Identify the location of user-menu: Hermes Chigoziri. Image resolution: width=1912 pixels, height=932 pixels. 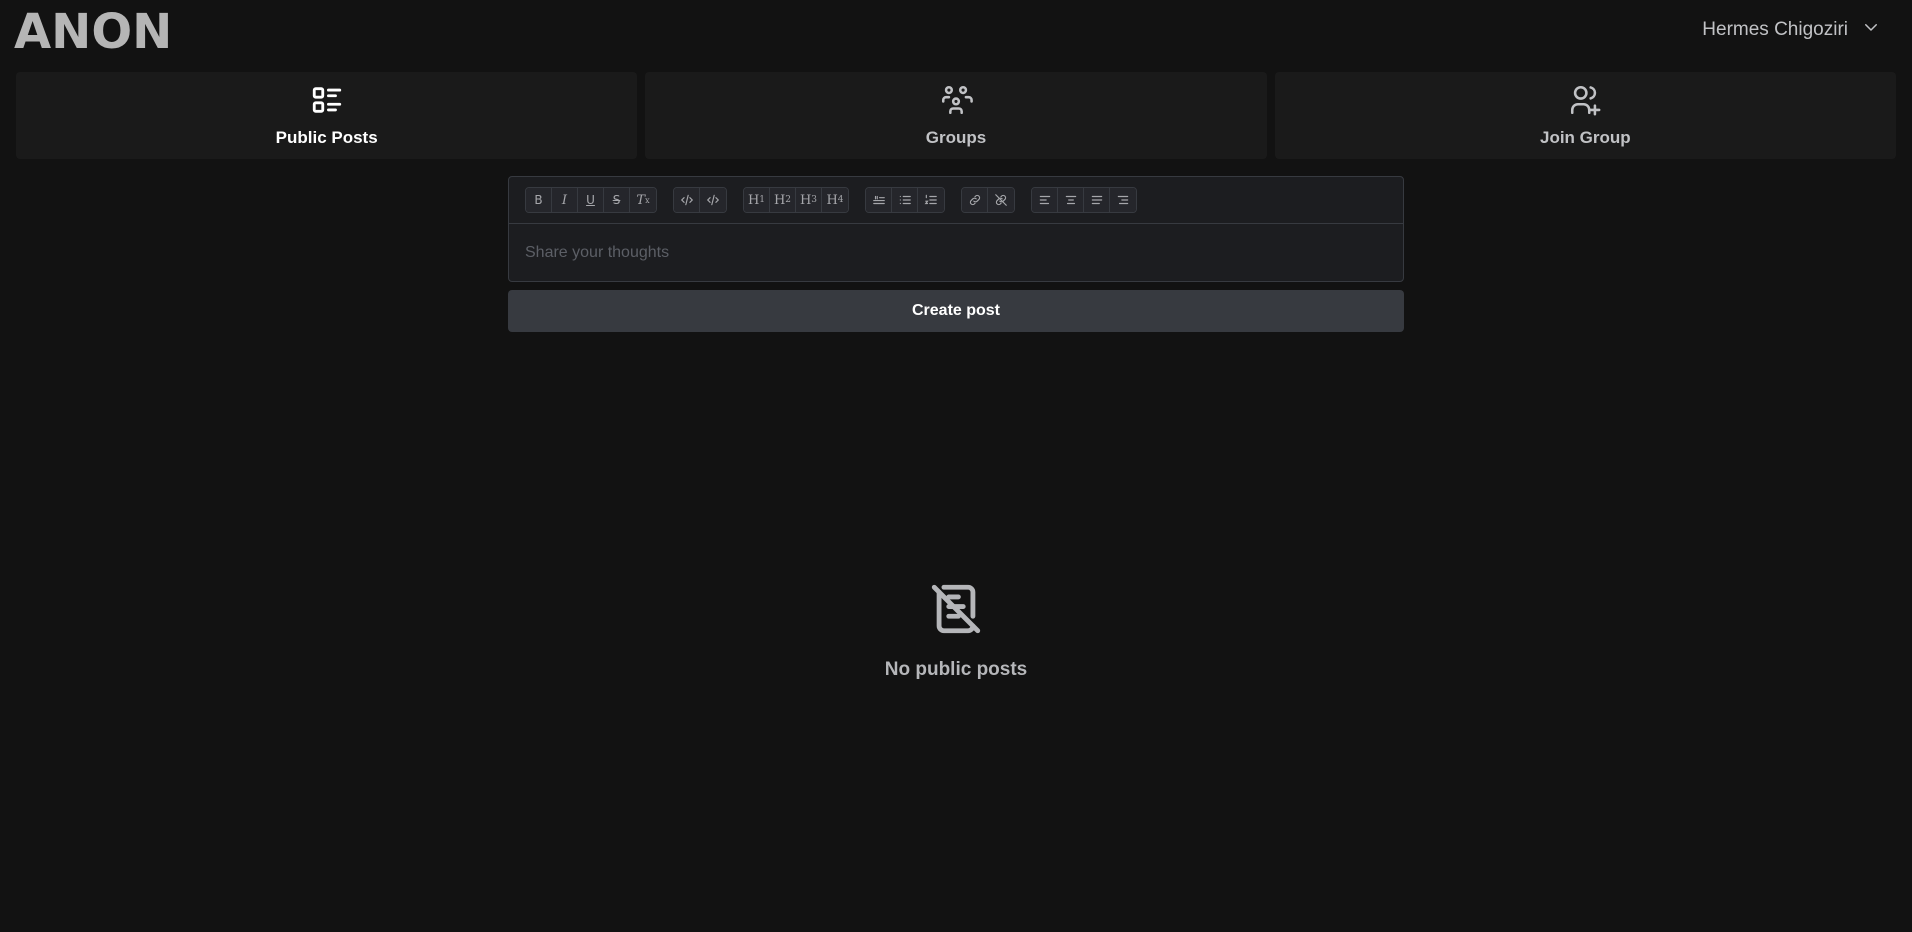
(1791, 30).